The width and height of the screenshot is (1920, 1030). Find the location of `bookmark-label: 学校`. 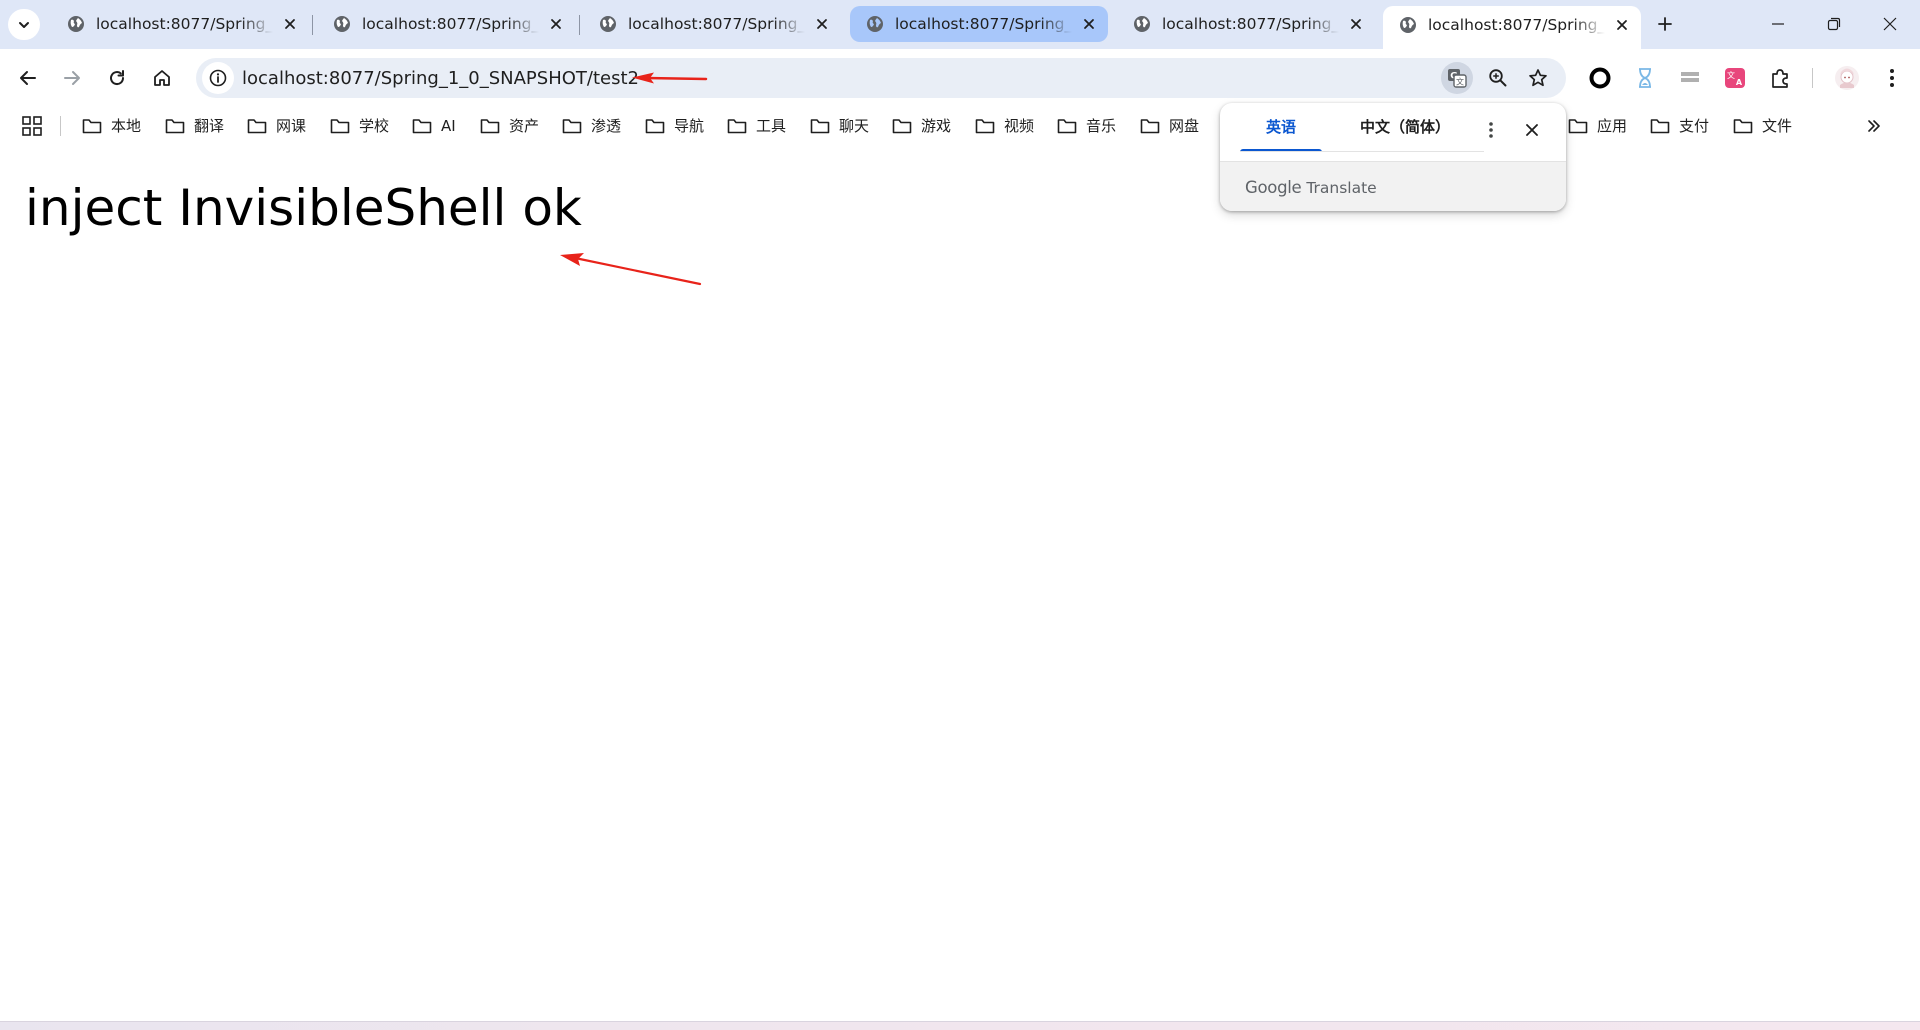

bookmark-label: 学校 is located at coordinates (374, 126).